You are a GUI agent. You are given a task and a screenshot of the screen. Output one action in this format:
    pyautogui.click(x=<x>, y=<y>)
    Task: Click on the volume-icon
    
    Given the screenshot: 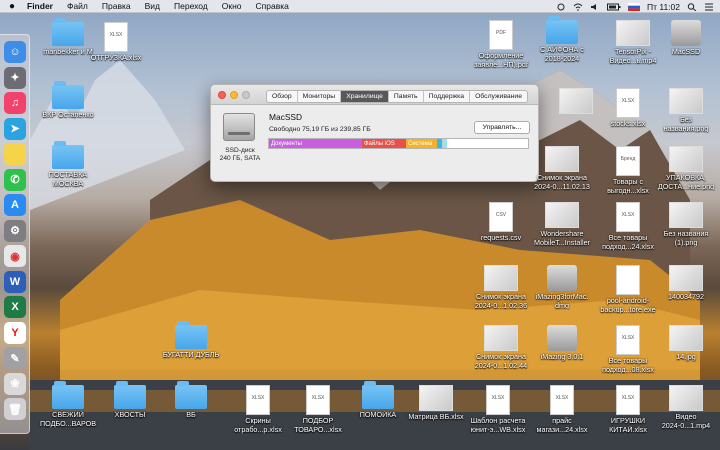 What is the action you would take?
    pyautogui.click(x=595, y=7)
    